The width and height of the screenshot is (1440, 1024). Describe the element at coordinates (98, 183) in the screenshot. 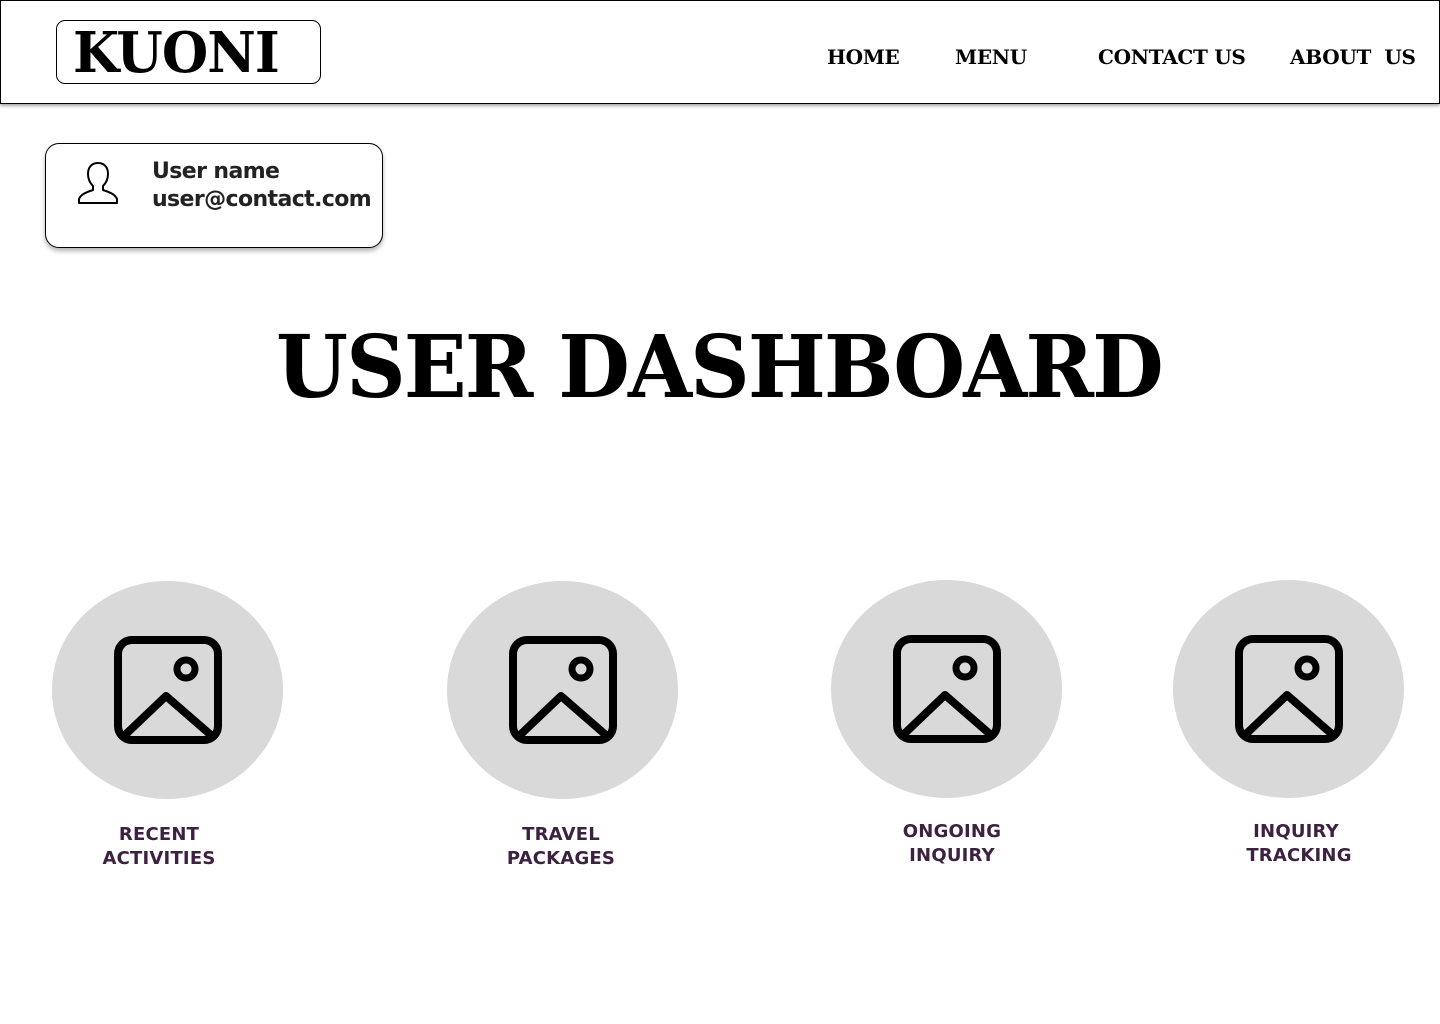

I see `user-silhouette-icon` at that location.